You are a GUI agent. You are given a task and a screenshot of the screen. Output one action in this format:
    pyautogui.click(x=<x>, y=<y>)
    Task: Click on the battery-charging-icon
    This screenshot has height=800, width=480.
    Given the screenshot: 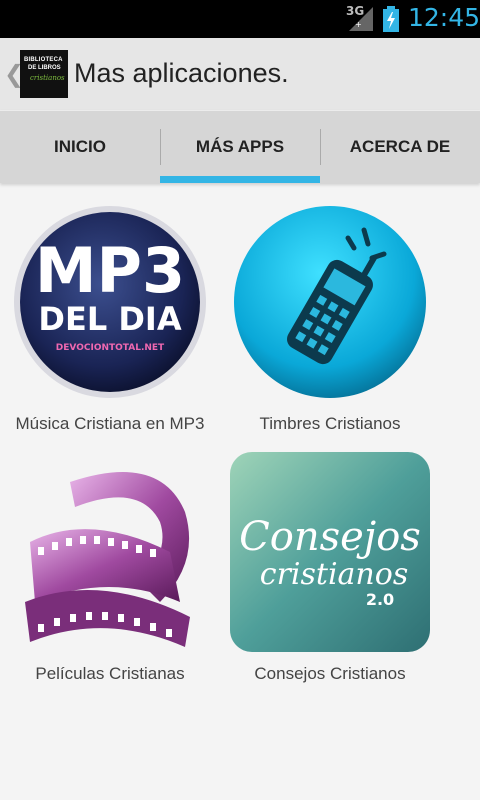 What is the action you would take?
    pyautogui.click(x=391, y=19)
    